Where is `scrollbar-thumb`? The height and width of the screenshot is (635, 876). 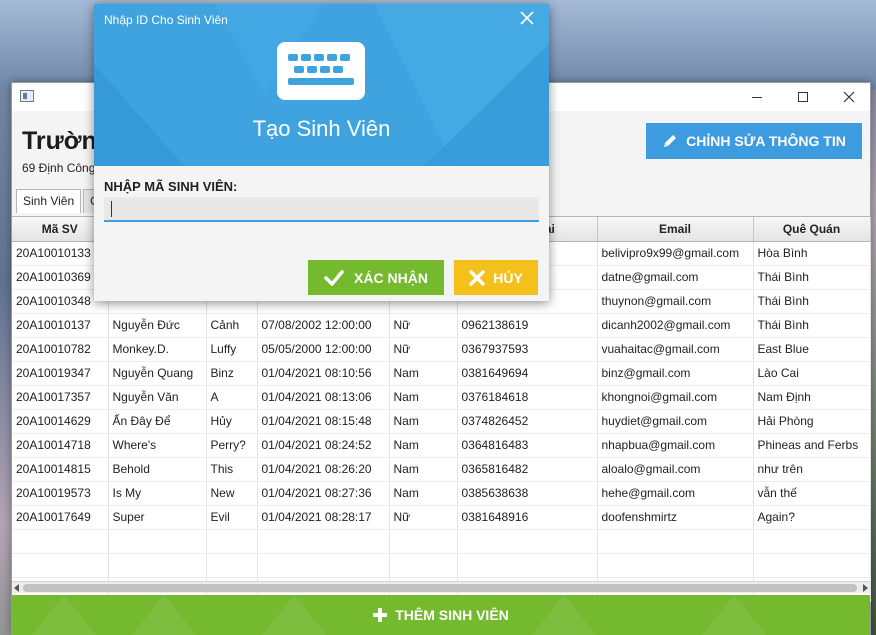
scrollbar-thumb is located at coordinates (440, 588).